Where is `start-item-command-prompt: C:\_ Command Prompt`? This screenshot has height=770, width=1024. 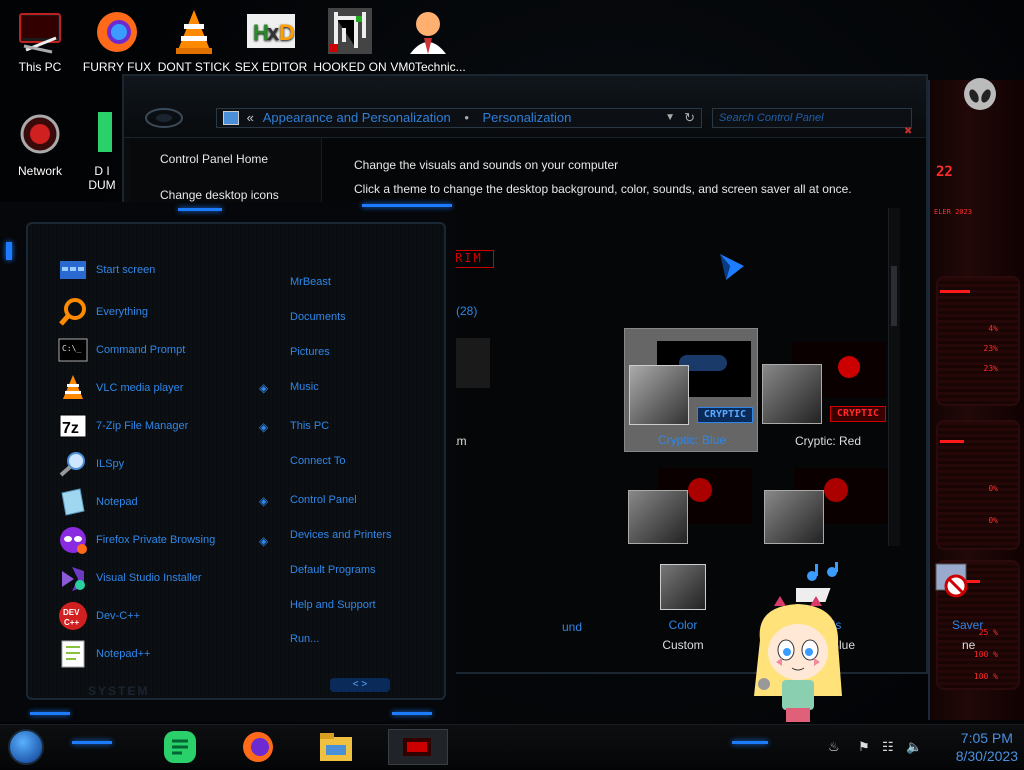 start-item-command-prompt: C:\_ Command Prompt is located at coordinates (121, 350).